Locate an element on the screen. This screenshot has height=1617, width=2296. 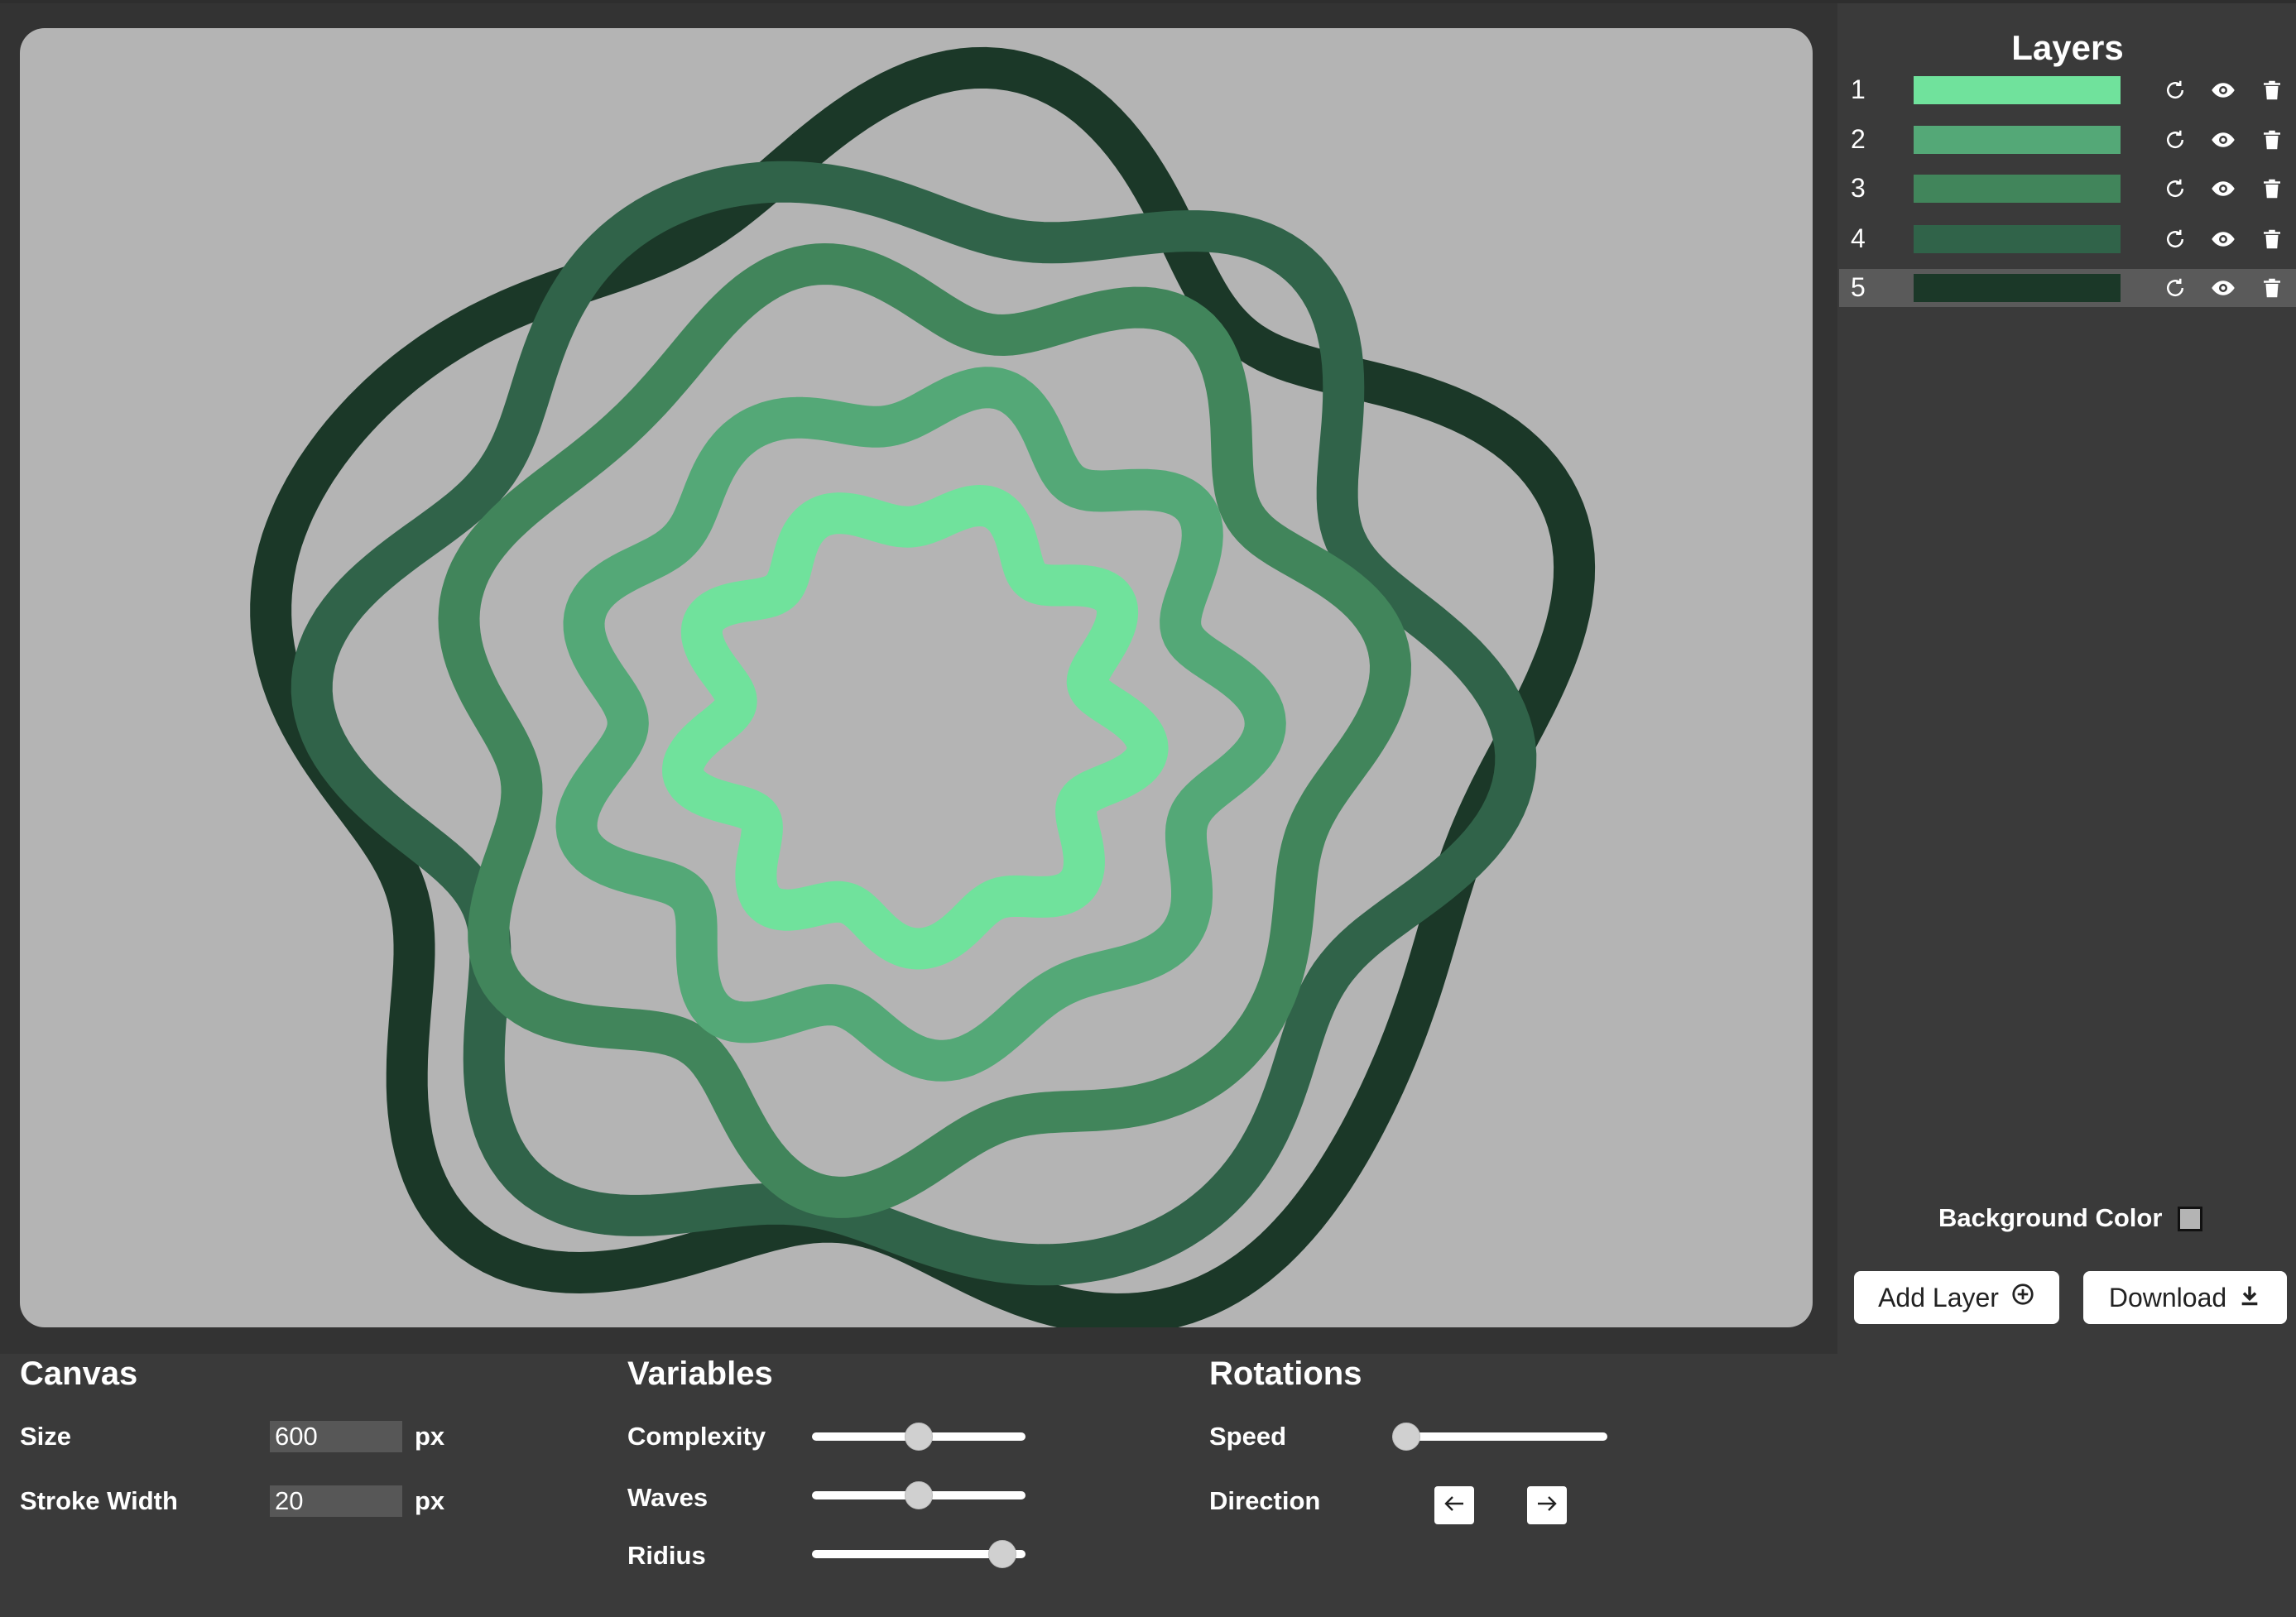
radius-label: Ridius is located at coordinates (666, 1555).